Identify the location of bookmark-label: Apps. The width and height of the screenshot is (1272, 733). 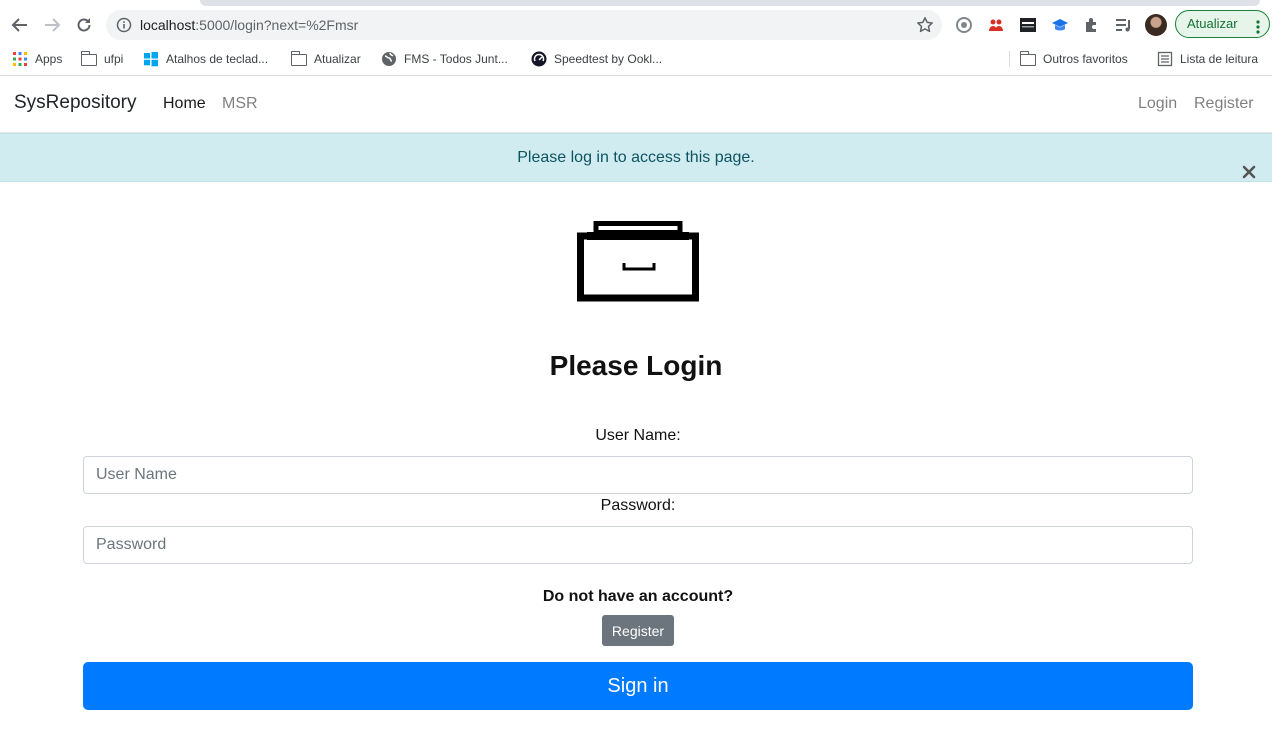
(49, 59).